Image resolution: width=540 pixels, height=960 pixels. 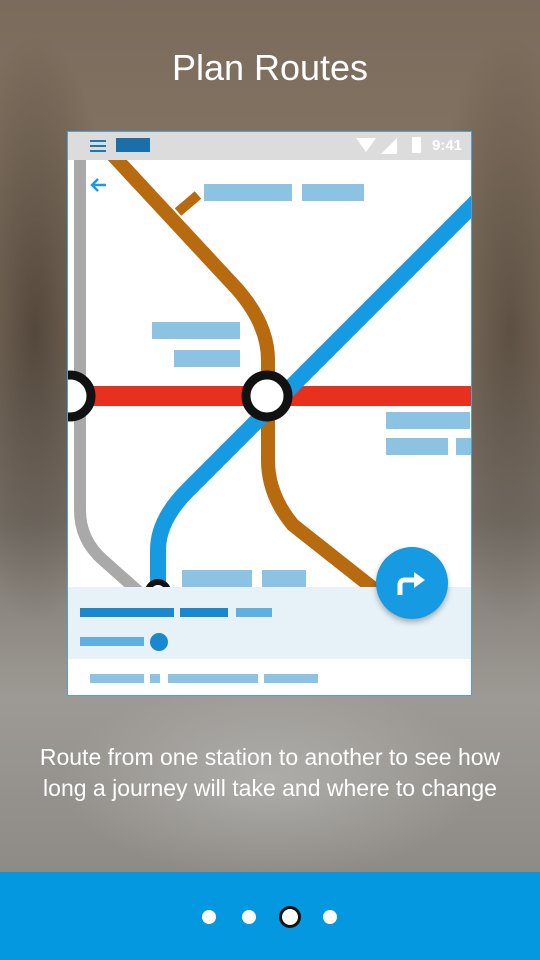 What do you see at coordinates (270, 67) in the screenshot?
I see `page-title: Plan Routes` at bounding box center [270, 67].